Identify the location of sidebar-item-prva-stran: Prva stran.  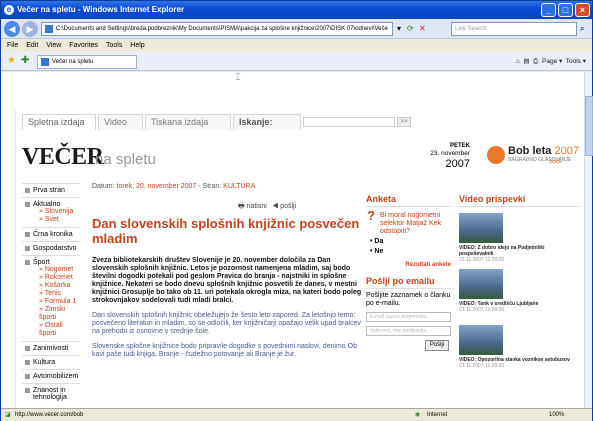
(51, 190).